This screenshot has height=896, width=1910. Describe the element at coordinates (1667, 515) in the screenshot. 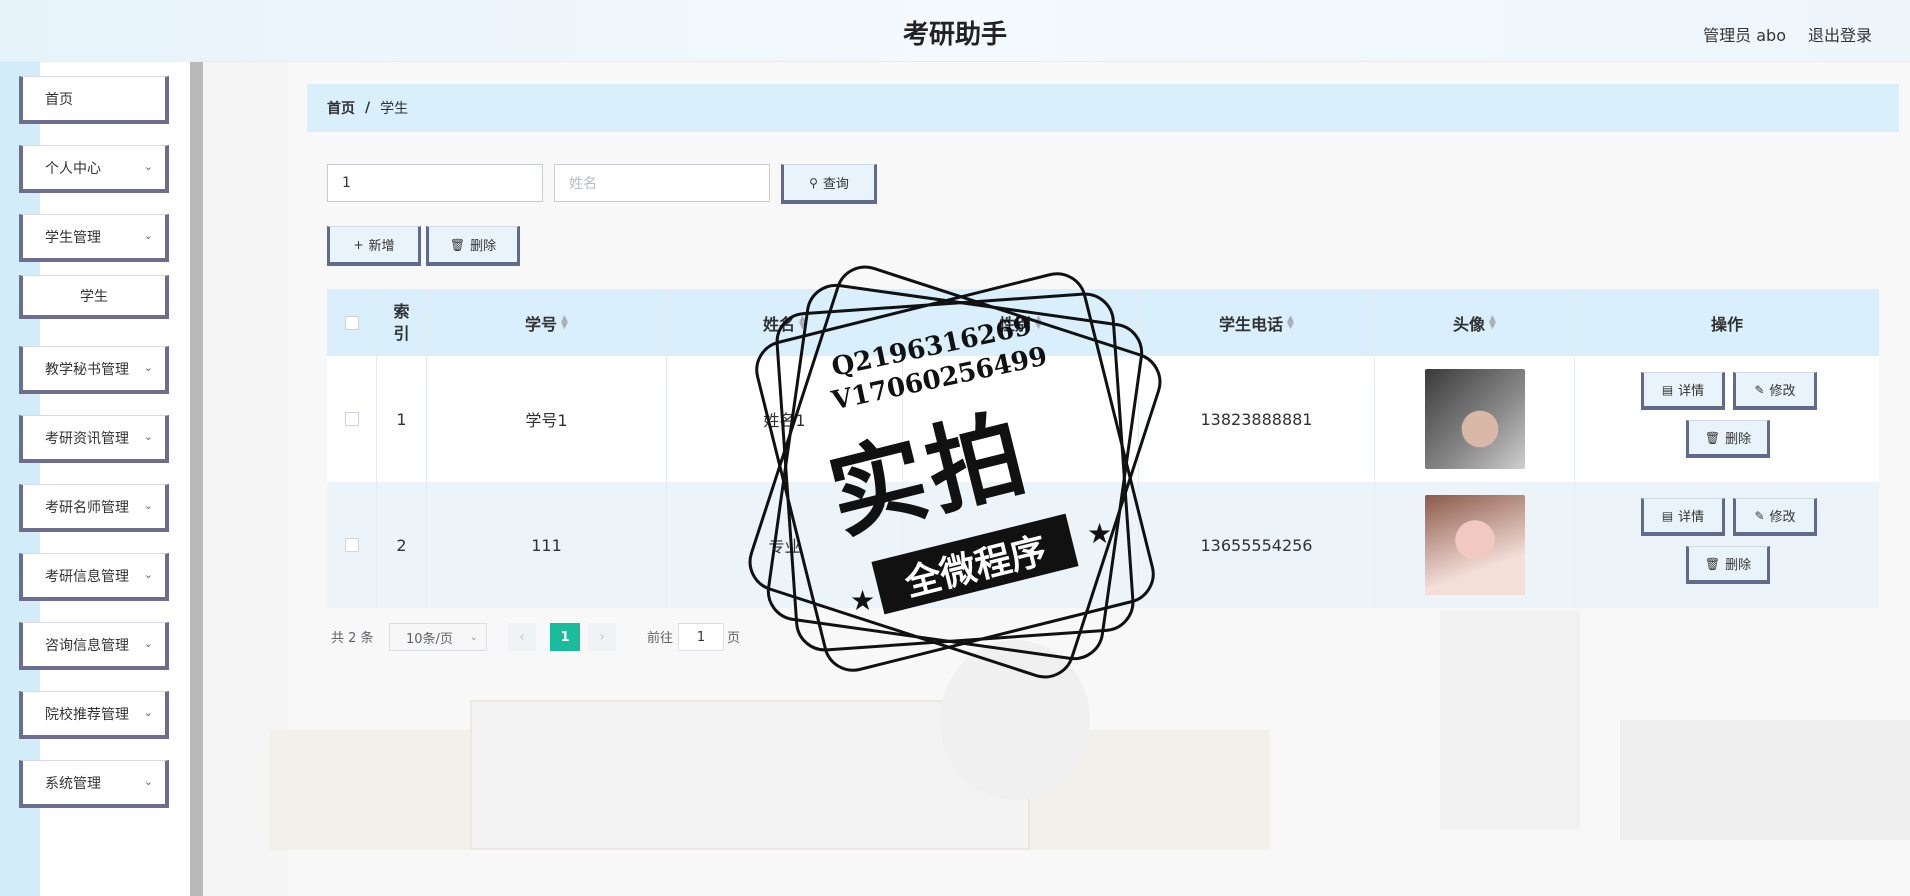

I see `document-icon: ▤` at that location.